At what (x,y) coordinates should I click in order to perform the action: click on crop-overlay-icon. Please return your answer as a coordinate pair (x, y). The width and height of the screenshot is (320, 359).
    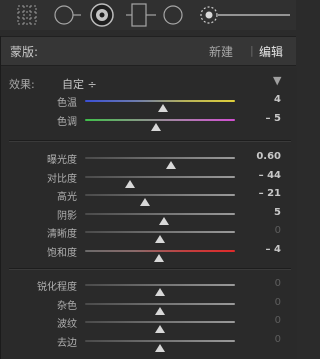
    Looking at the image, I should click on (28, 15).